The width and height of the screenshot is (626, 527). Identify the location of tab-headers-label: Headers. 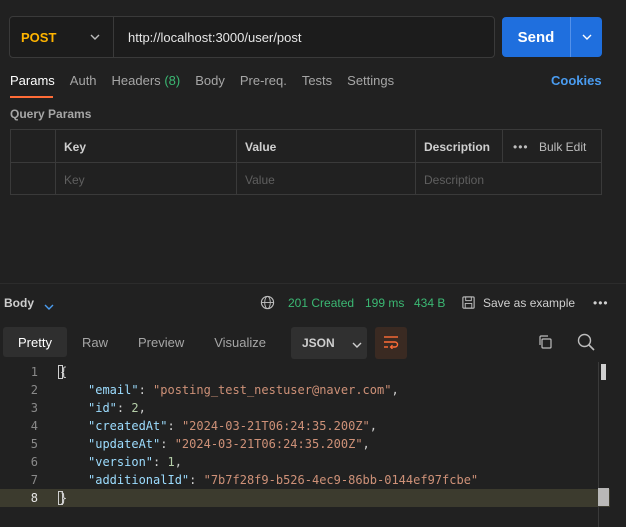
(136, 80).